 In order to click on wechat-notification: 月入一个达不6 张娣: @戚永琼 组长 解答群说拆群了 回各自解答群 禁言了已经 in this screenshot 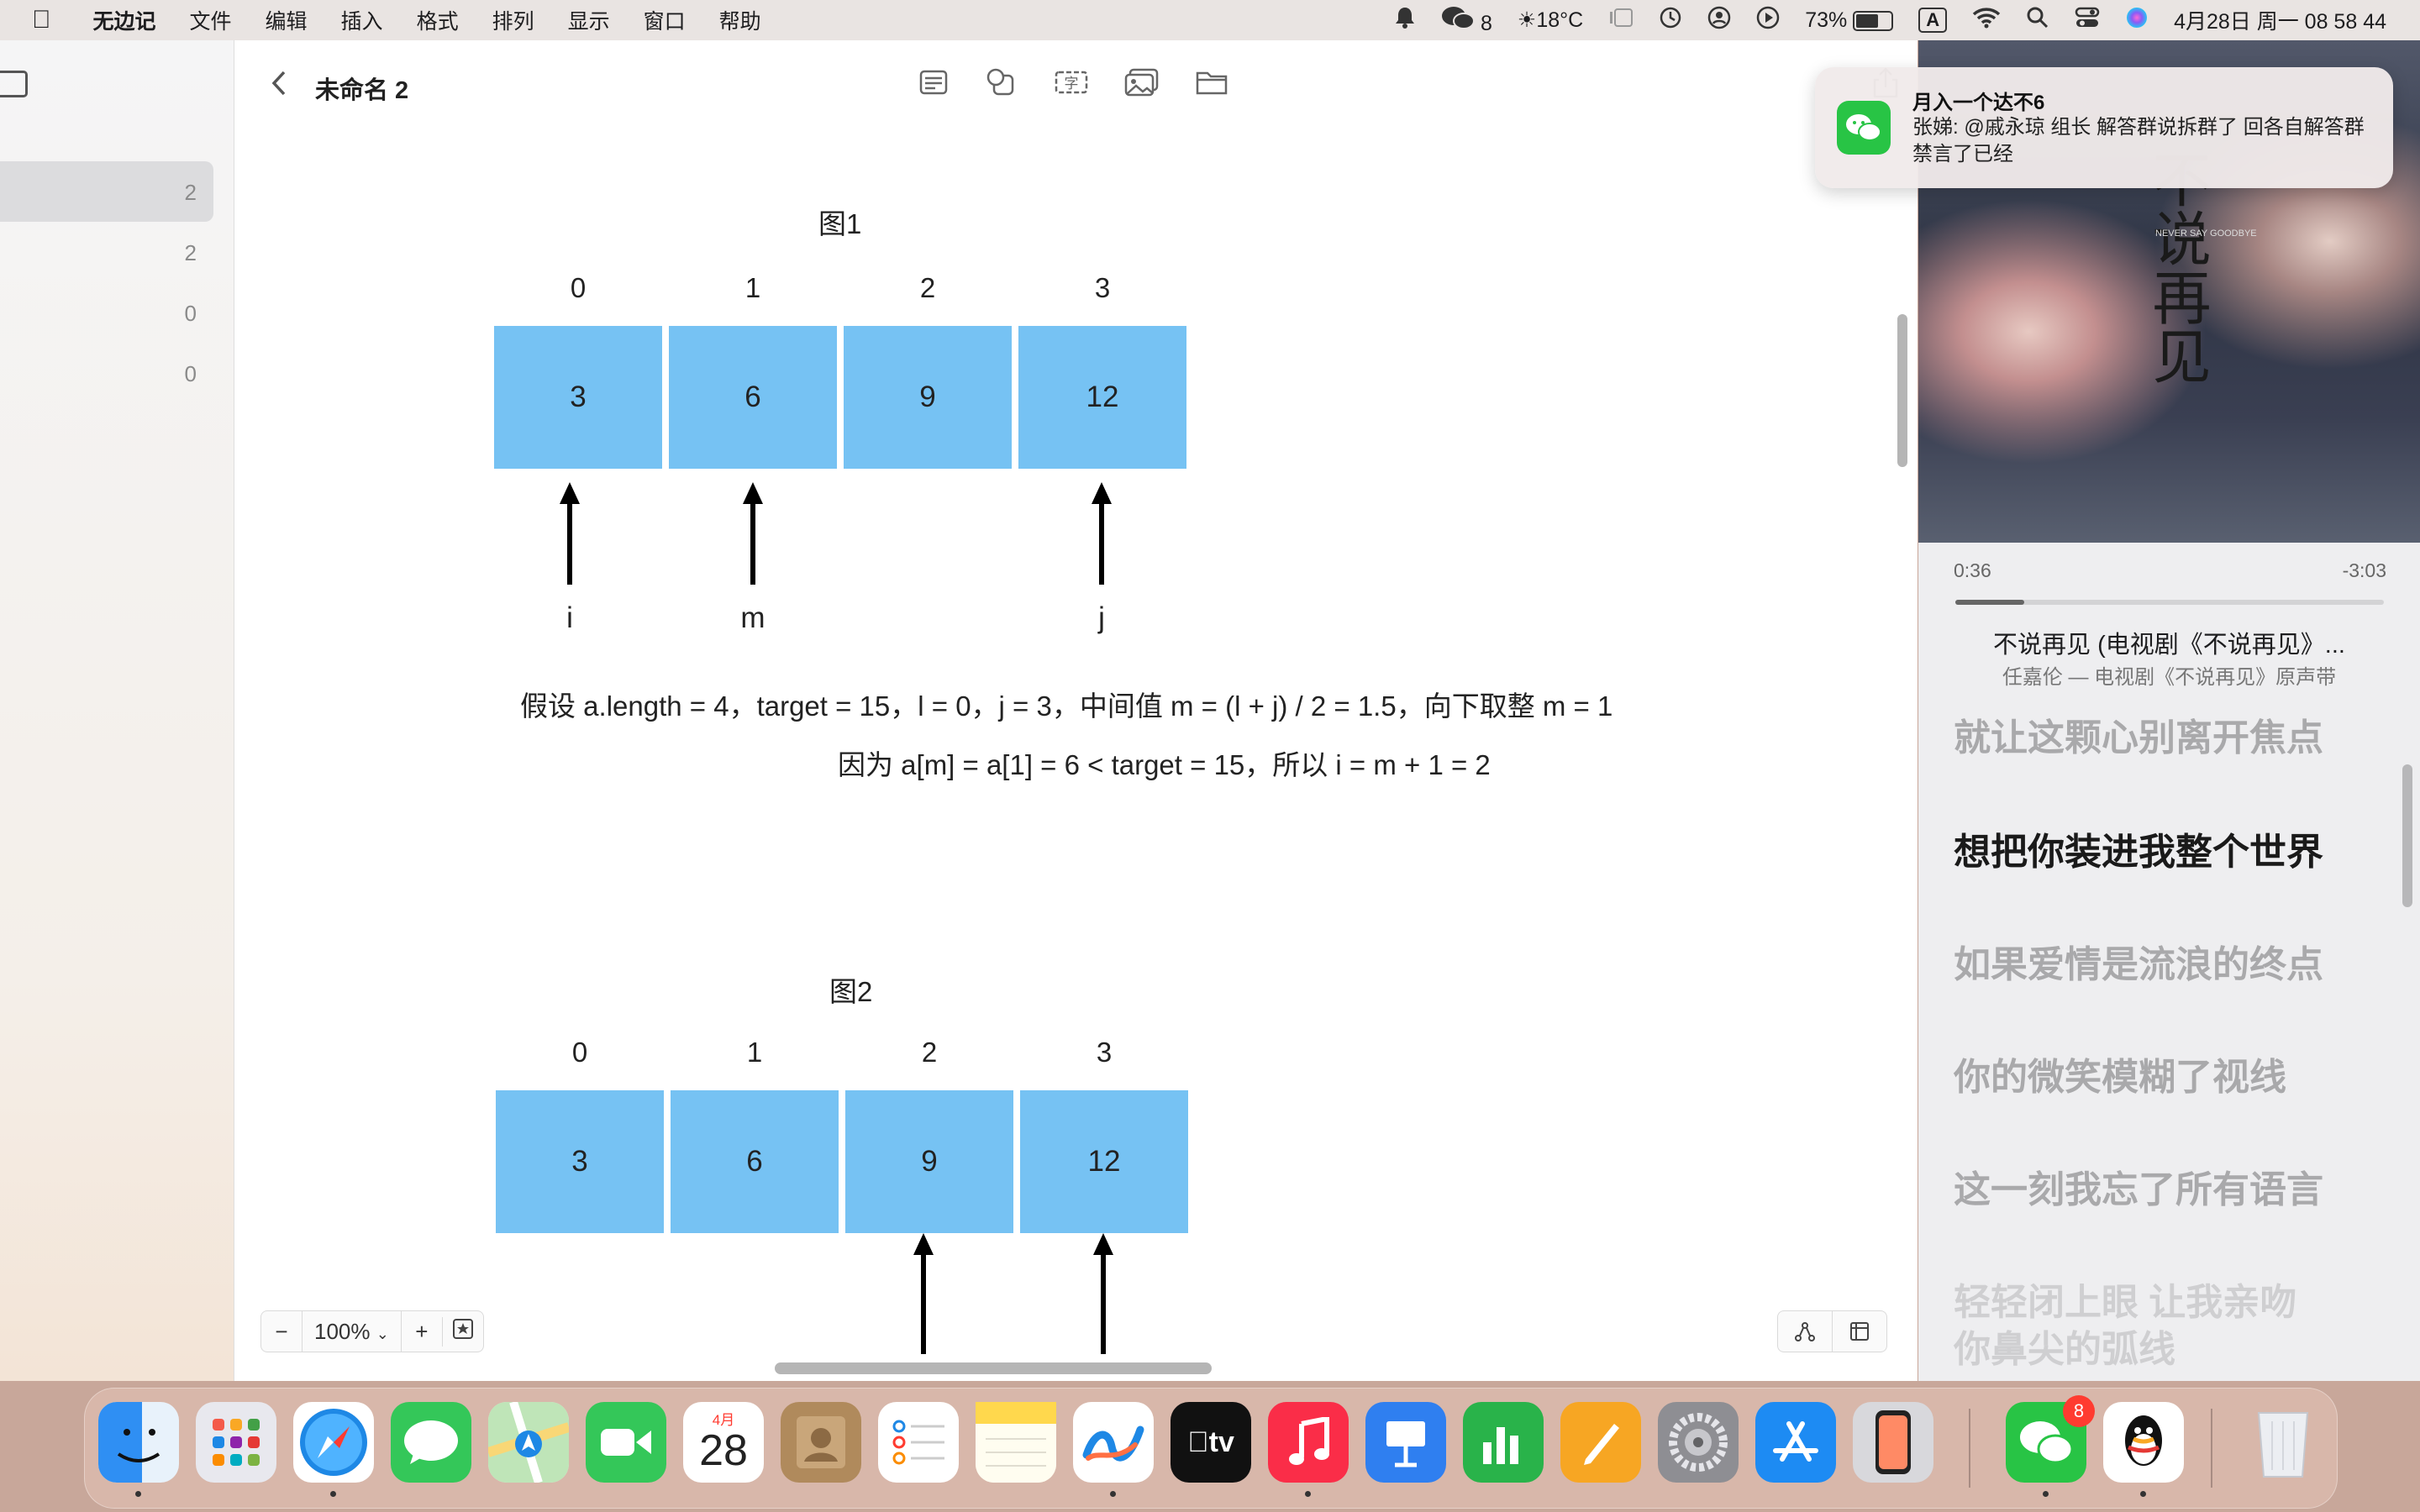, I will do `click(2104, 127)`.